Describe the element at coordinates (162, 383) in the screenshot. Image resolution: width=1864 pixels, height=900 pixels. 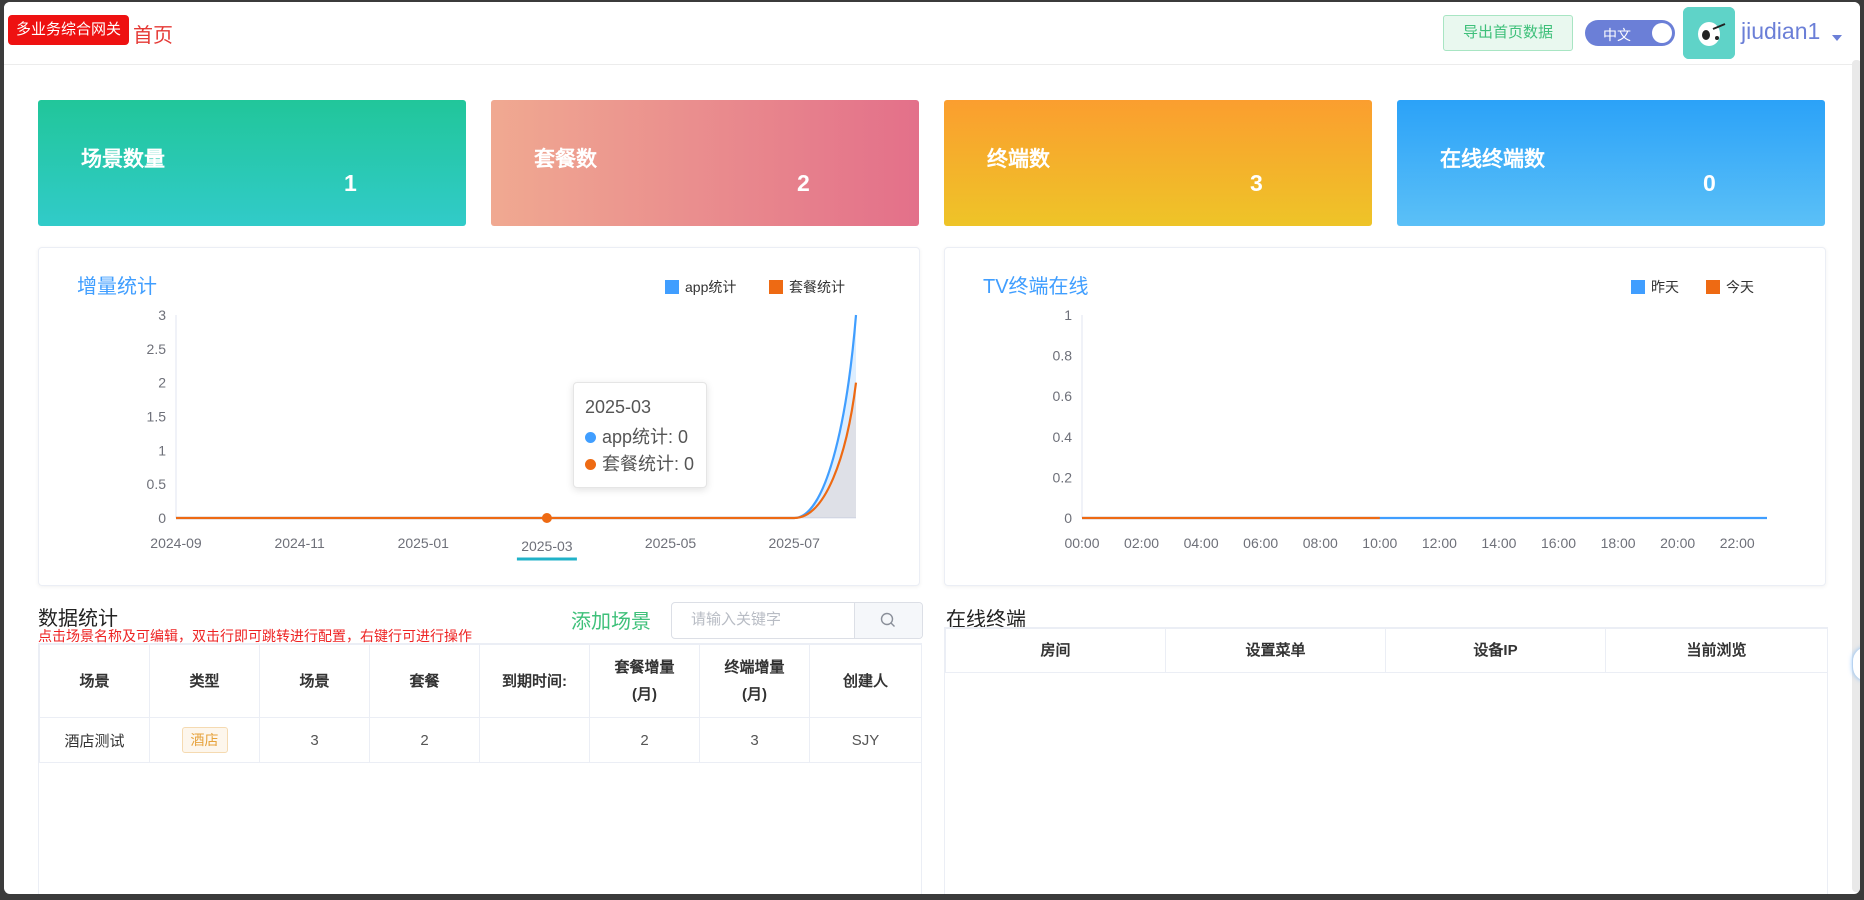
I see `y-tick-label: 2` at that location.